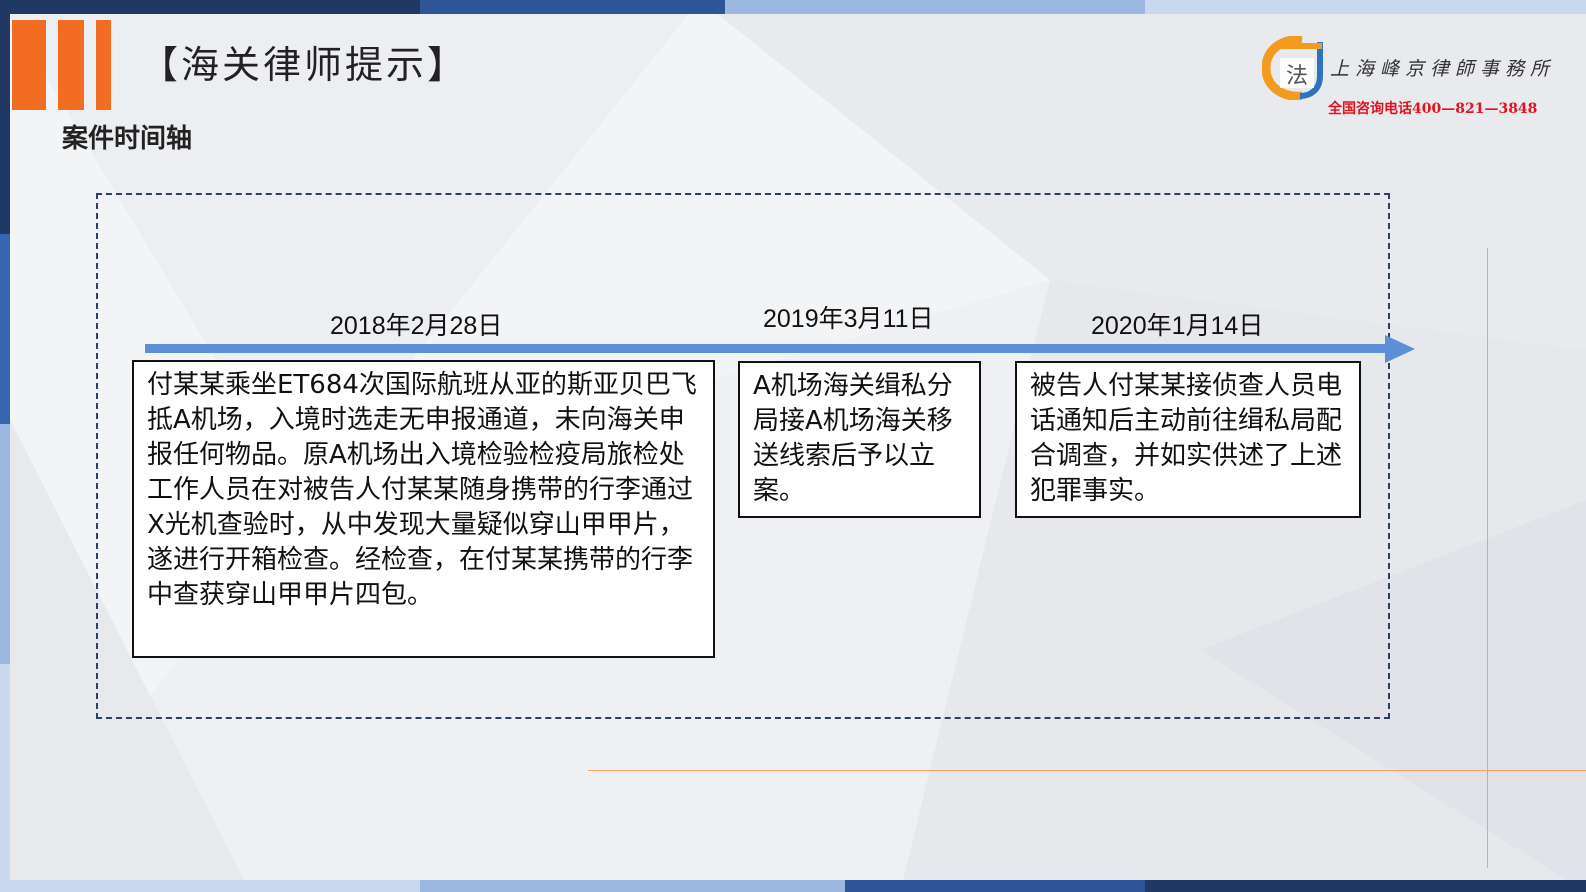 Image resolution: width=1586 pixels, height=892 pixels. I want to click on bottom-accent-bar, so click(793, 886).